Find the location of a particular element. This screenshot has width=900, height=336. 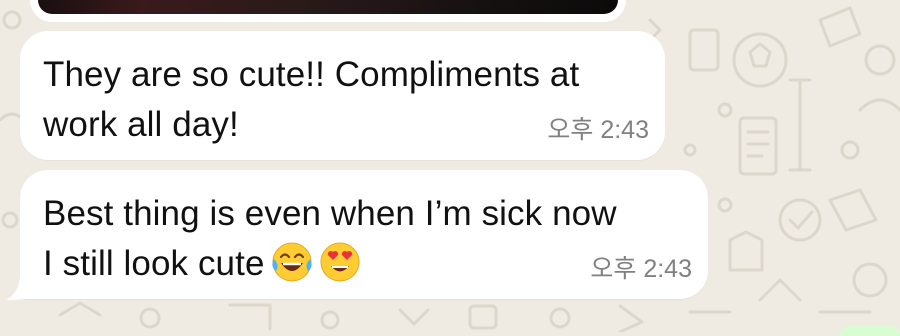

message-line: Best thing is even when I’m sick now is located at coordinates (330, 213).